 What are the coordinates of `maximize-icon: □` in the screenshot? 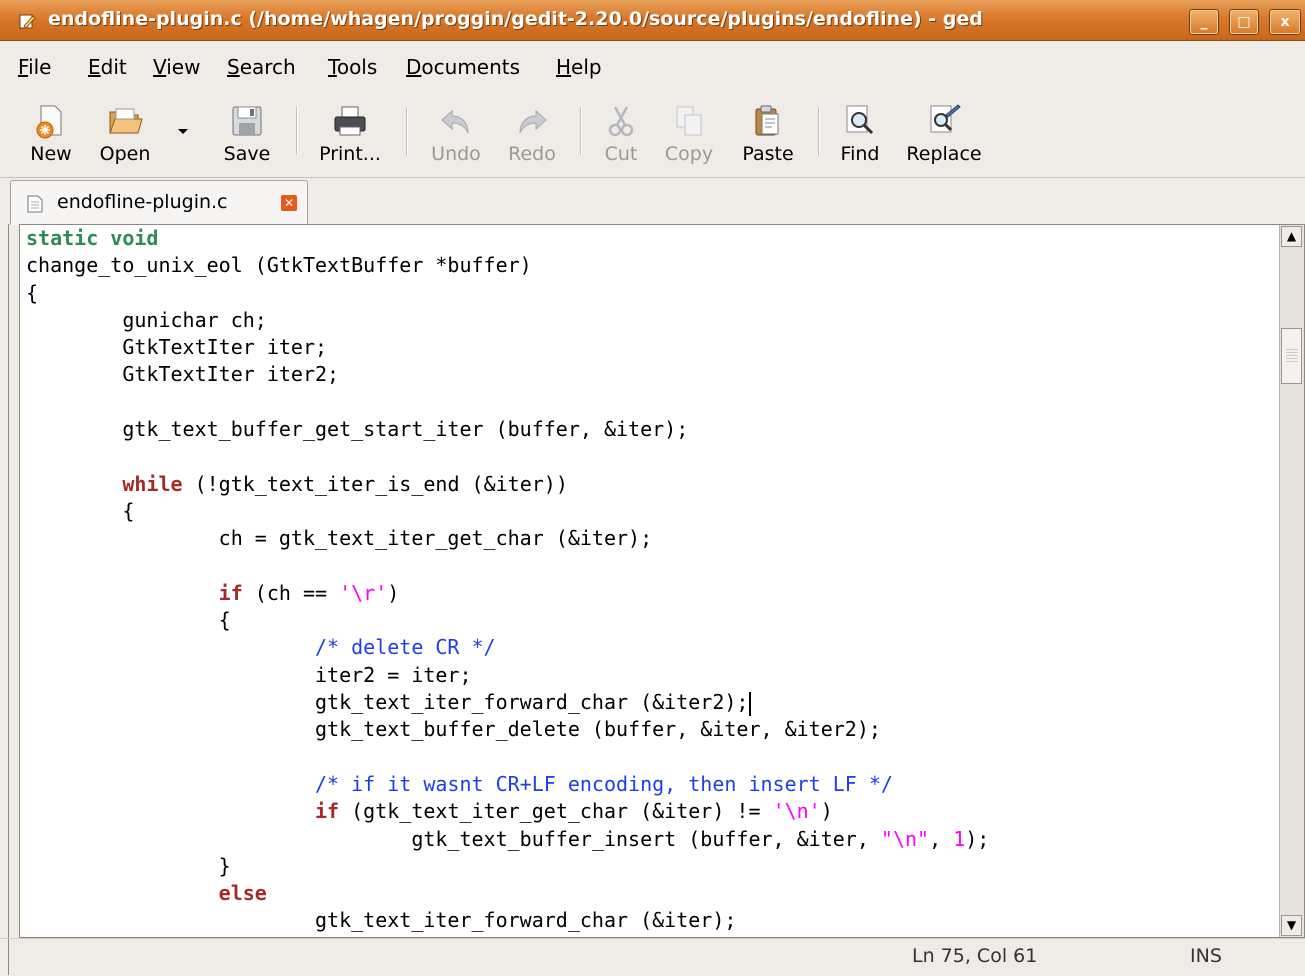 It's located at (1244, 22).